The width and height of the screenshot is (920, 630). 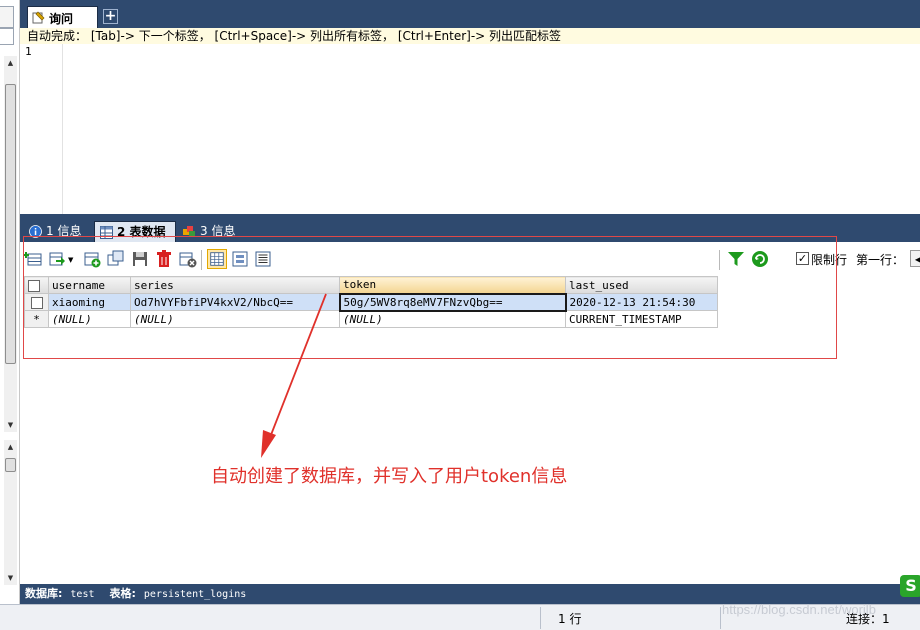 What do you see at coordinates (570, 619) in the screenshot?
I see `row-count: 1 行` at bounding box center [570, 619].